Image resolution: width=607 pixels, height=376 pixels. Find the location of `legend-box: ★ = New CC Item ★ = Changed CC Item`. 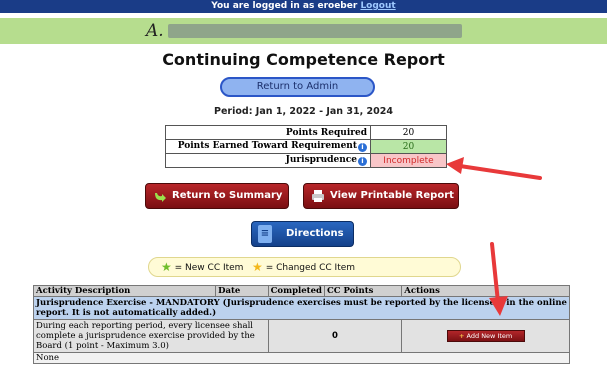

legend-box: ★ = New CC Item ★ = Changed CC Item is located at coordinates (304, 267).